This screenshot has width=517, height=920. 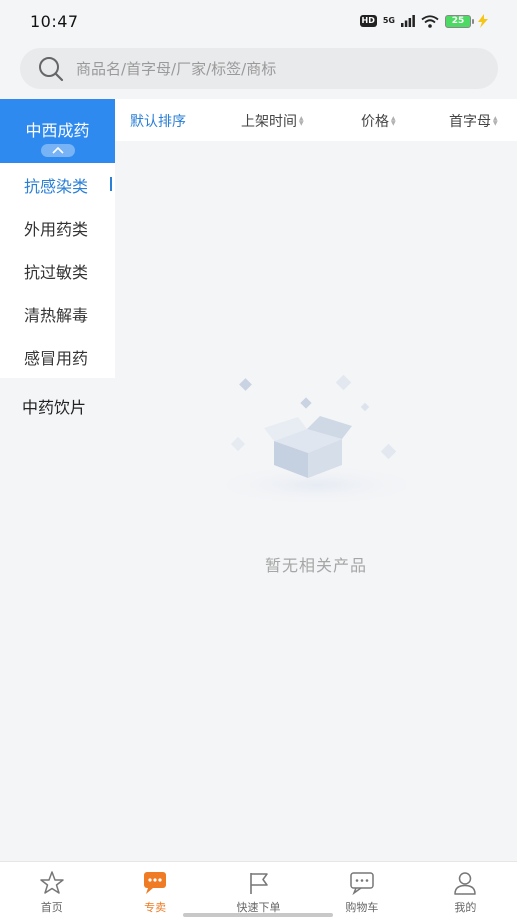 I want to click on status-icons: HD 5G 25, so click(x=424, y=21).